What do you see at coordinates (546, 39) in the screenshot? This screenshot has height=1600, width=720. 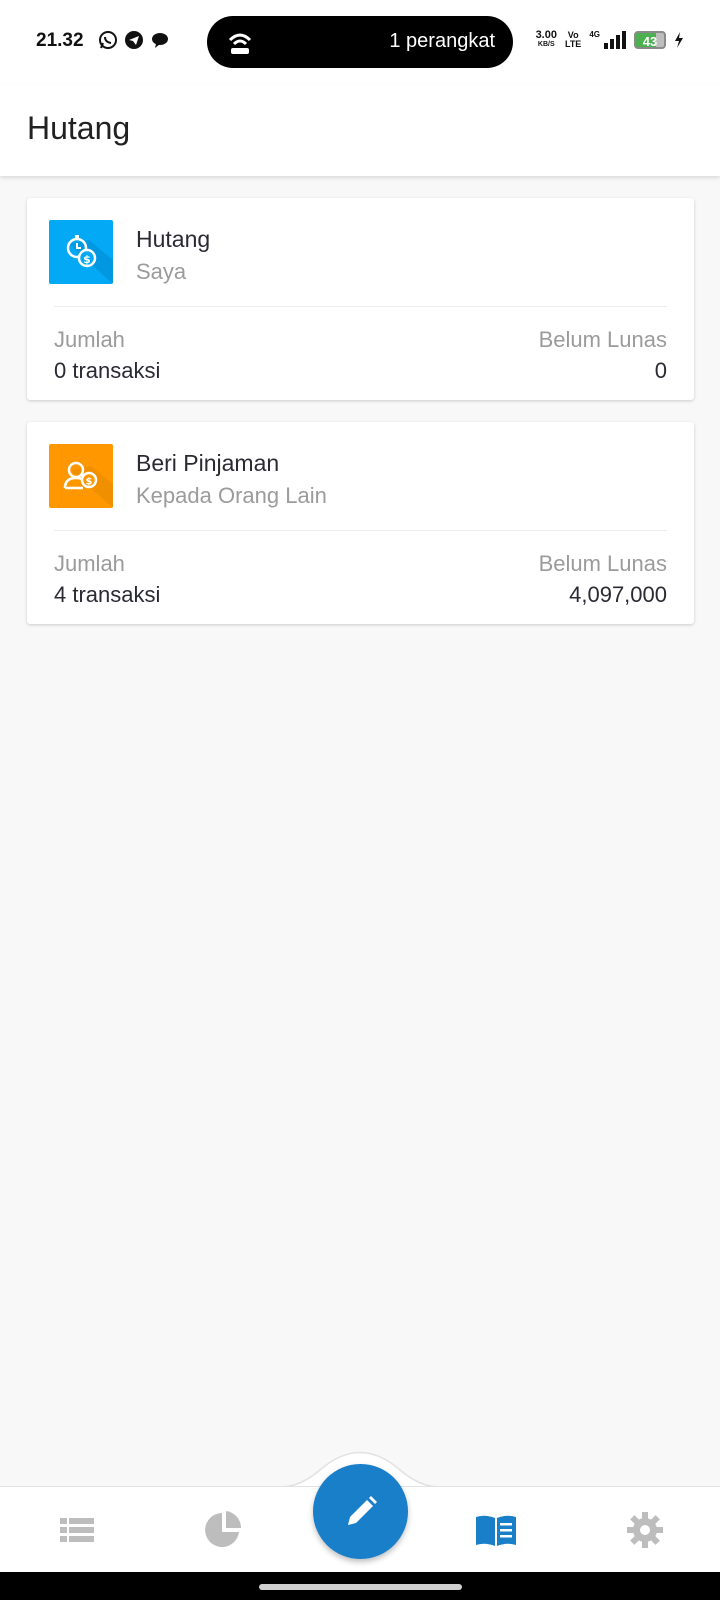 I see `net-speed: 3.00 KB/S` at bounding box center [546, 39].